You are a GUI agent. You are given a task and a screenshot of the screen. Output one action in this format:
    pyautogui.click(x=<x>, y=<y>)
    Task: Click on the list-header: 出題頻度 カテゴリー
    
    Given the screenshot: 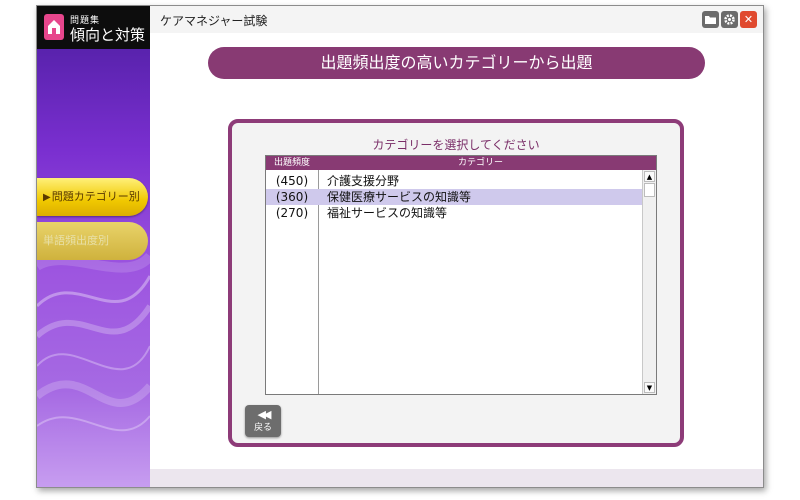 What is the action you would take?
    pyautogui.click(x=461, y=163)
    